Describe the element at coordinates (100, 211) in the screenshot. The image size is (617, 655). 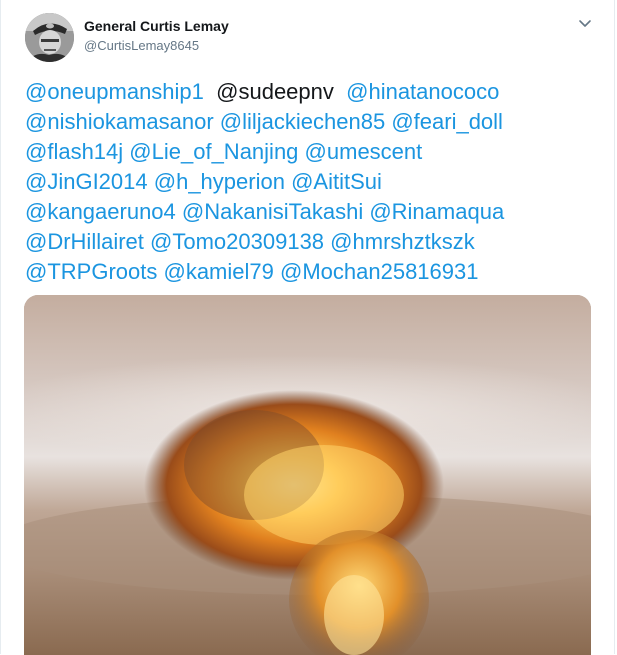
I see `mention-link: @kangaeruno4` at that location.